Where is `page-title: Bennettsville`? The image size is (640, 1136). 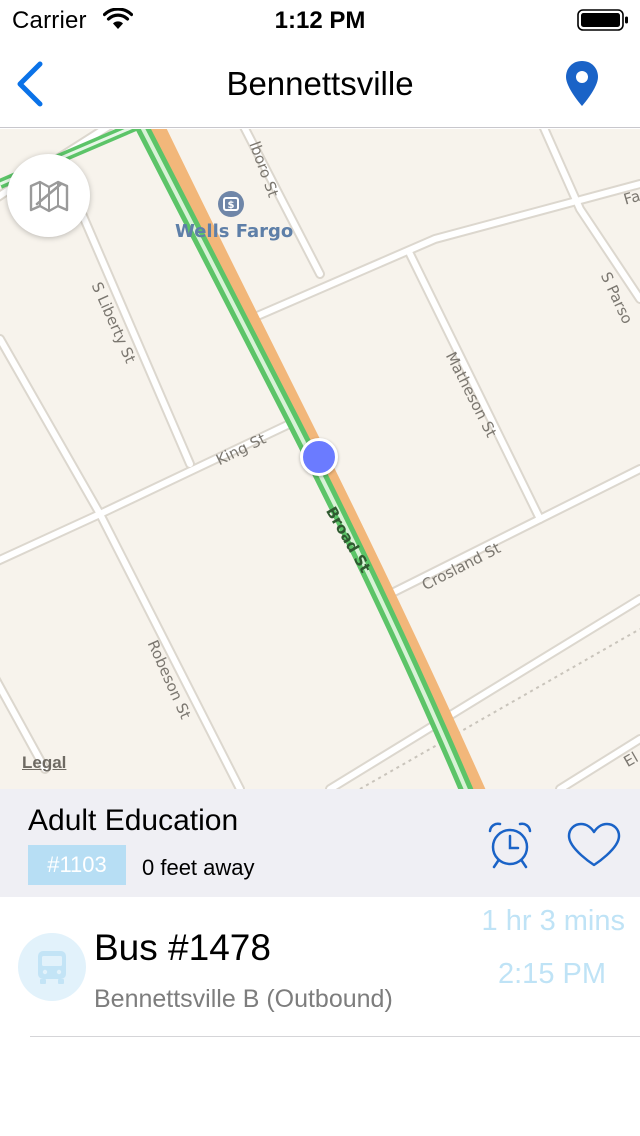 page-title: Bennettsville is located at coordinates (320, 83).